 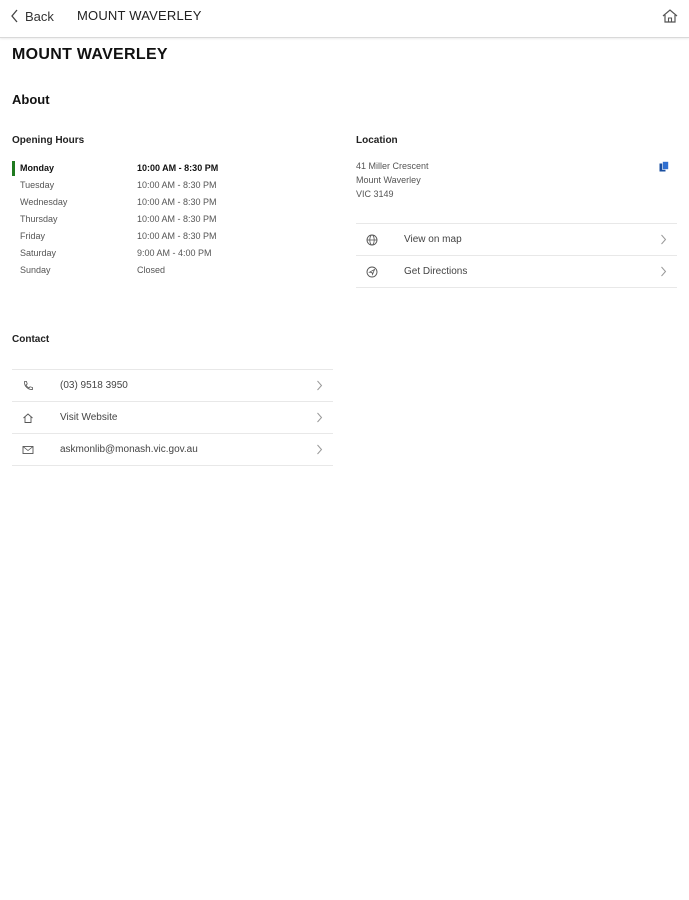 What do you see at coordinates (94, 385) in the screenshot?
I see `phone-label: (03) 9518 3950` at bounding box center [94, 385].